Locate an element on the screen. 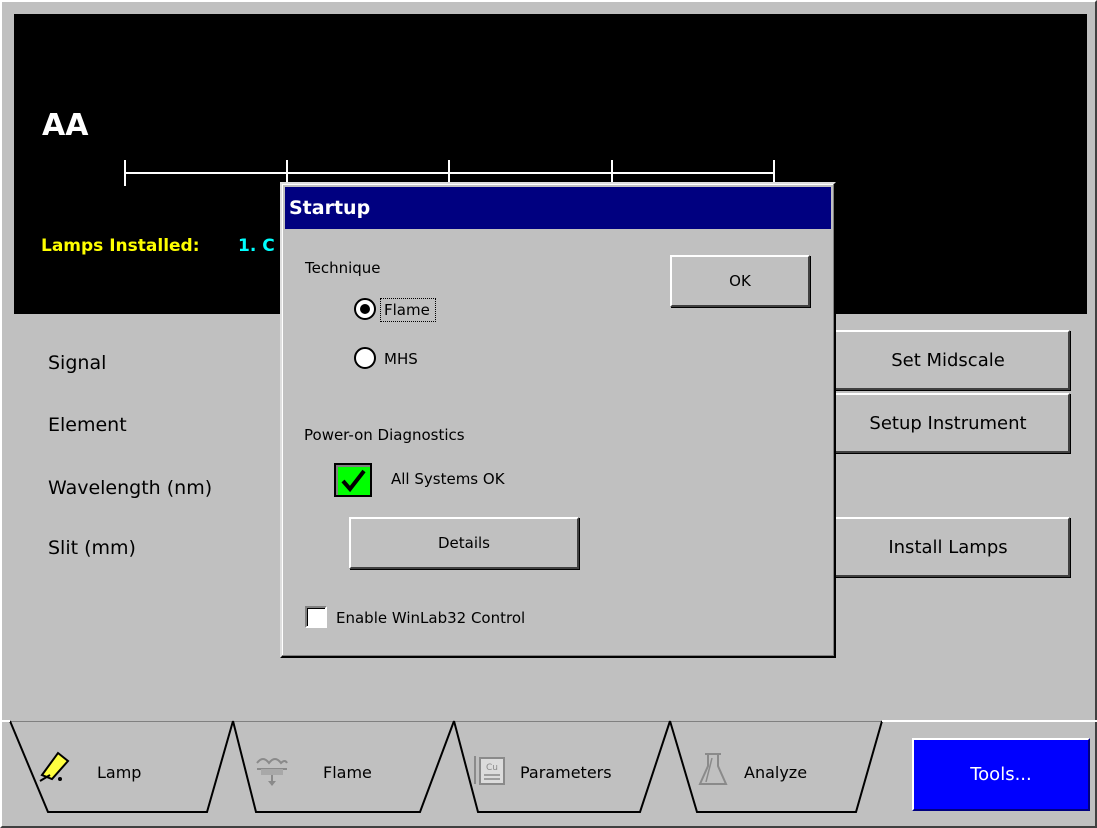 Image resolution: width=1097 pixels, height=828 pixels. flame-icon is located at coordinates (272, 772).